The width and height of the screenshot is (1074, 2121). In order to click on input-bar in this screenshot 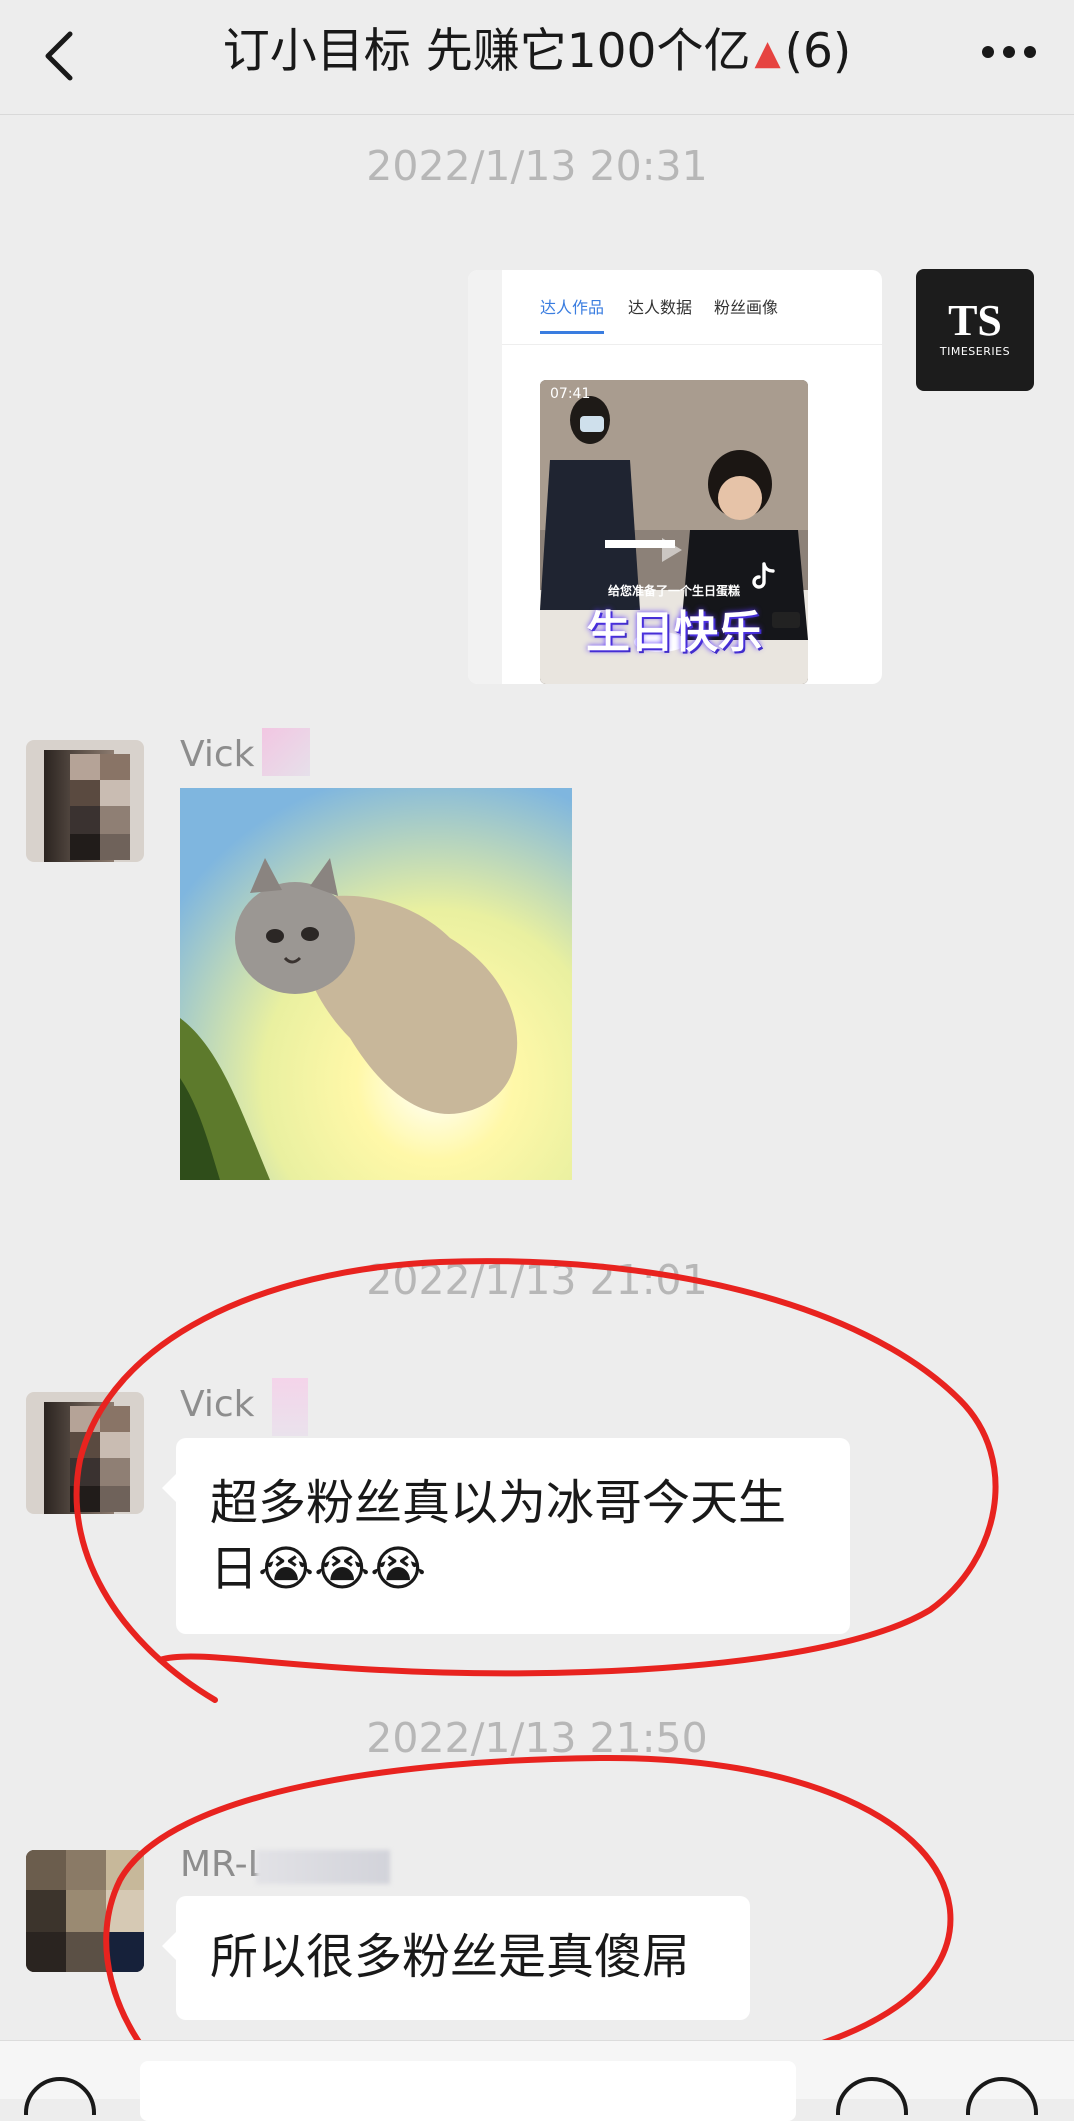, I will do `click(537, 2080)`.